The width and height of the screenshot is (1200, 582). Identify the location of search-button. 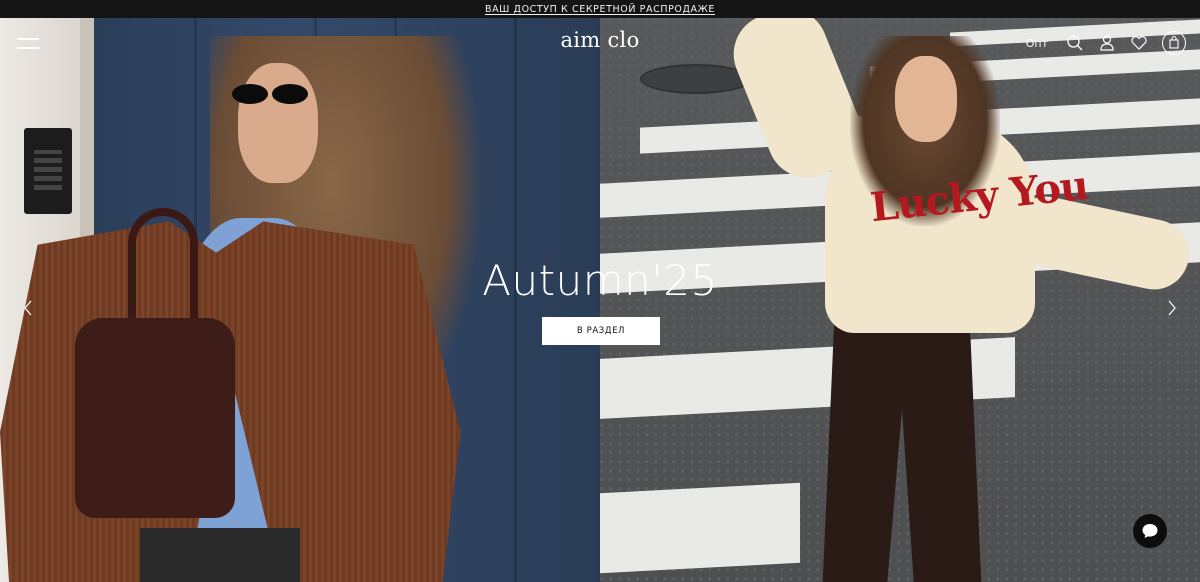
(1075, 43).